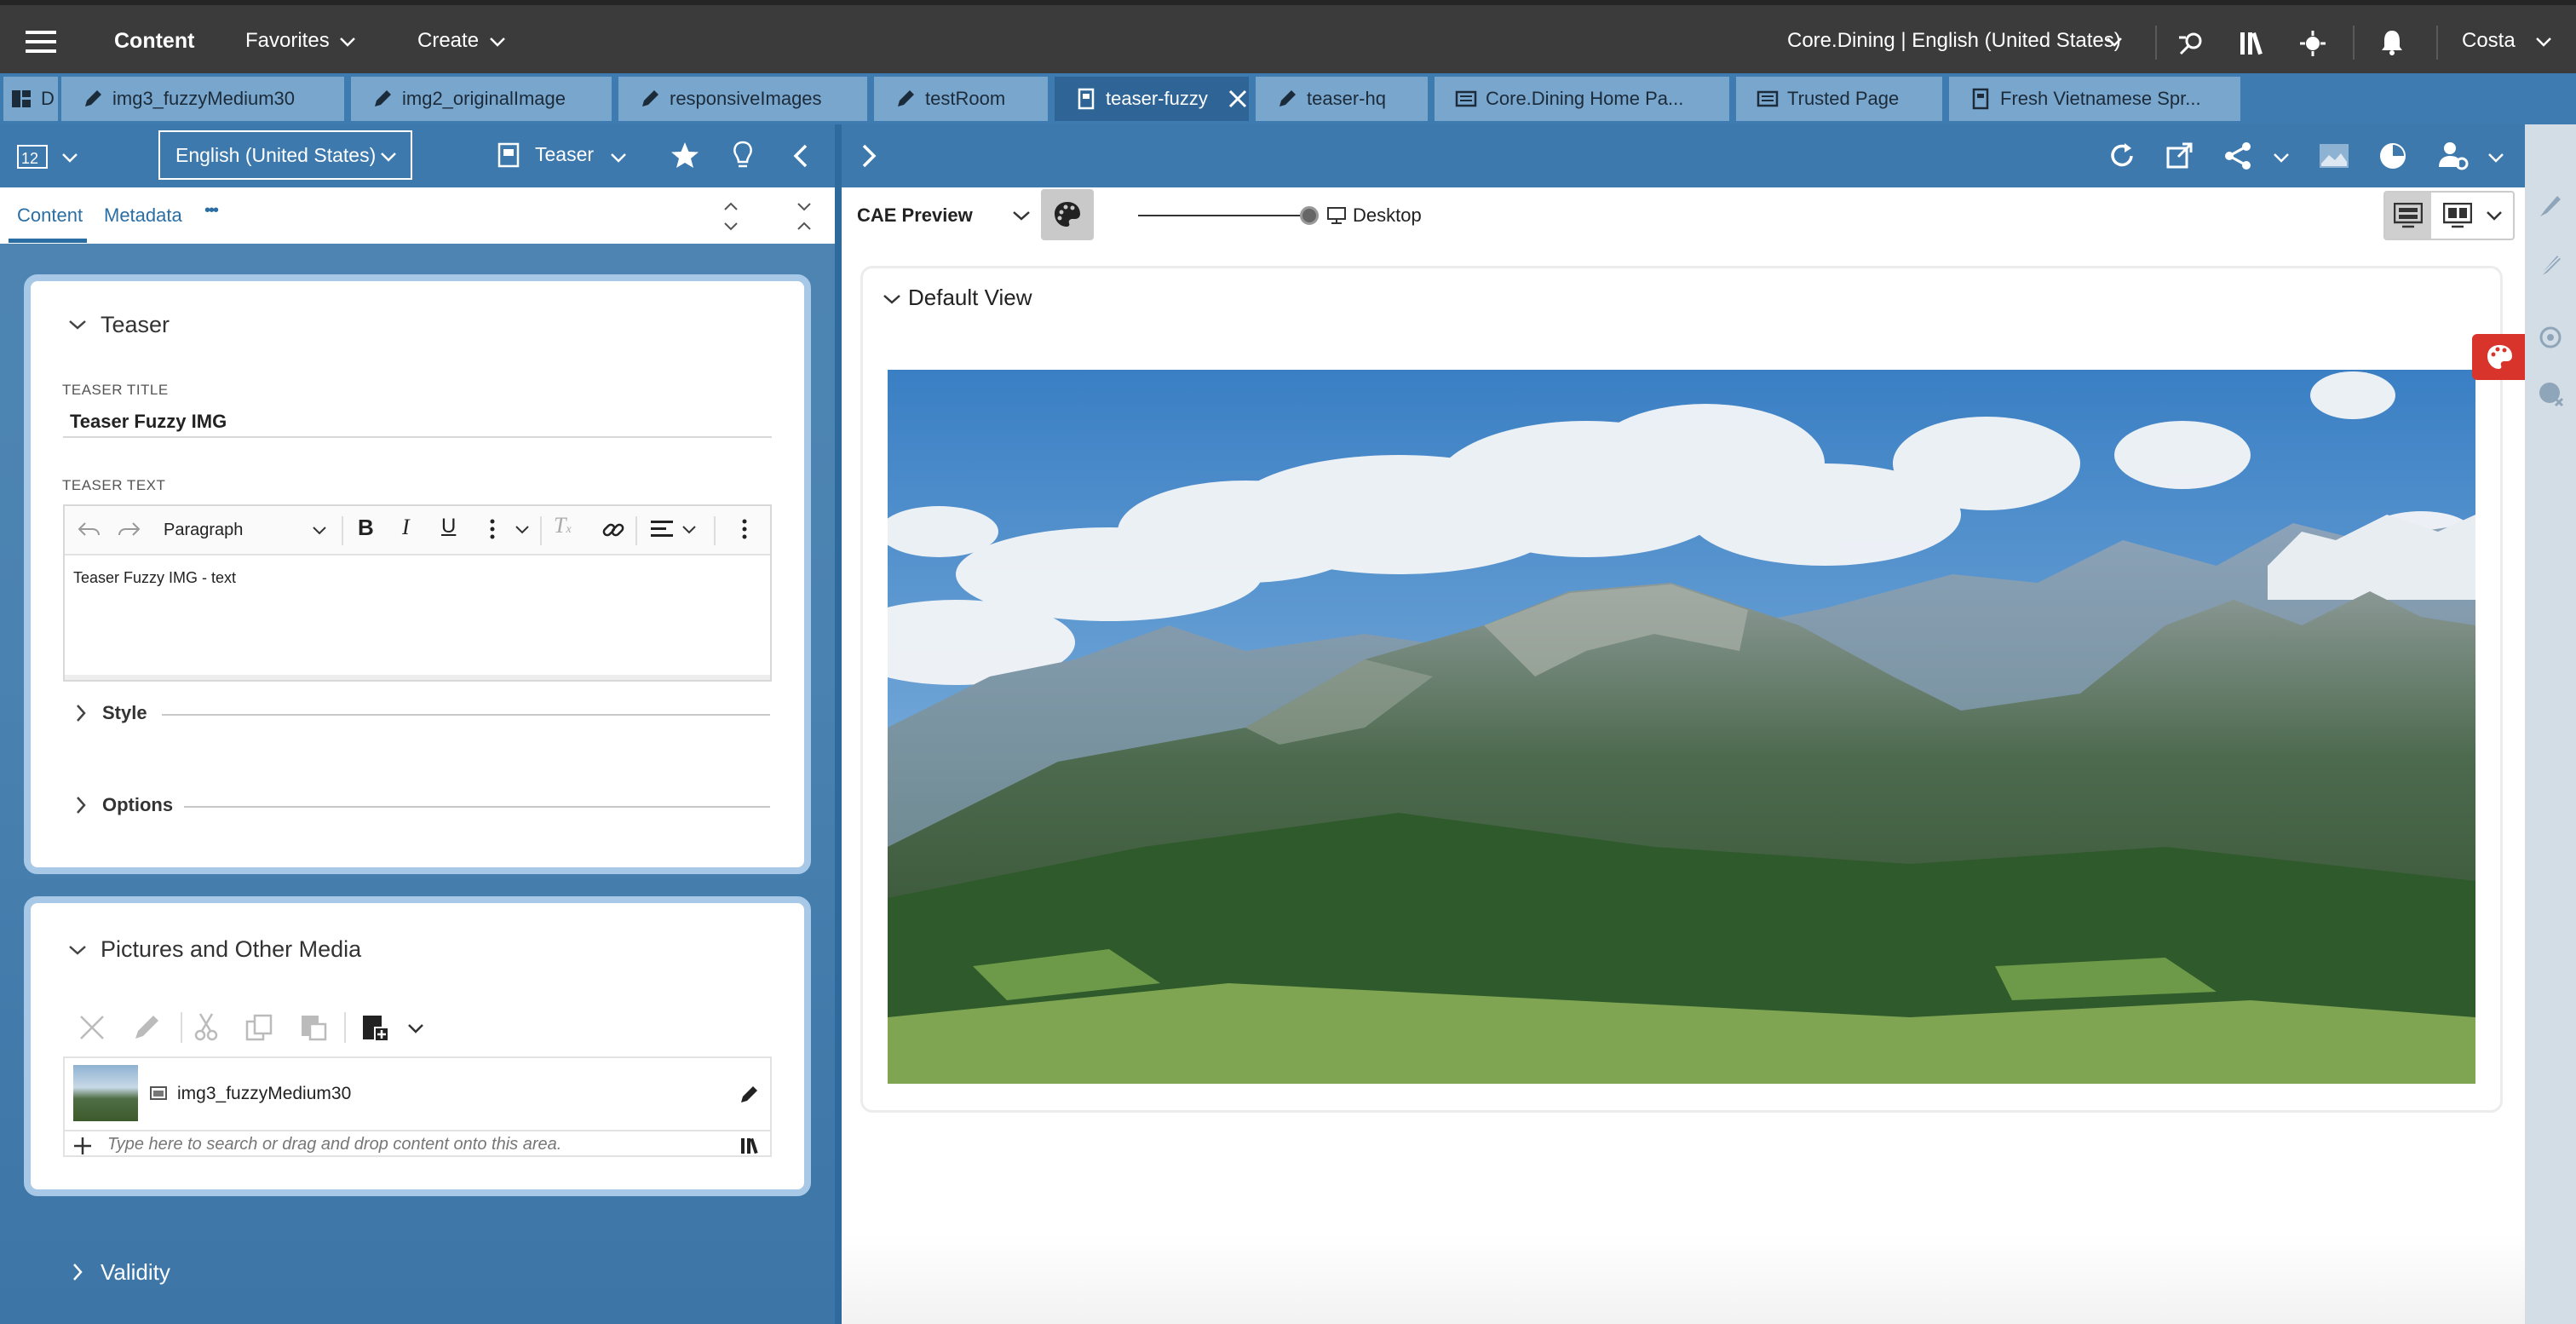  Describe the element at coordinates (685, 155) in the screenshot. I see `star-icon` at that location.